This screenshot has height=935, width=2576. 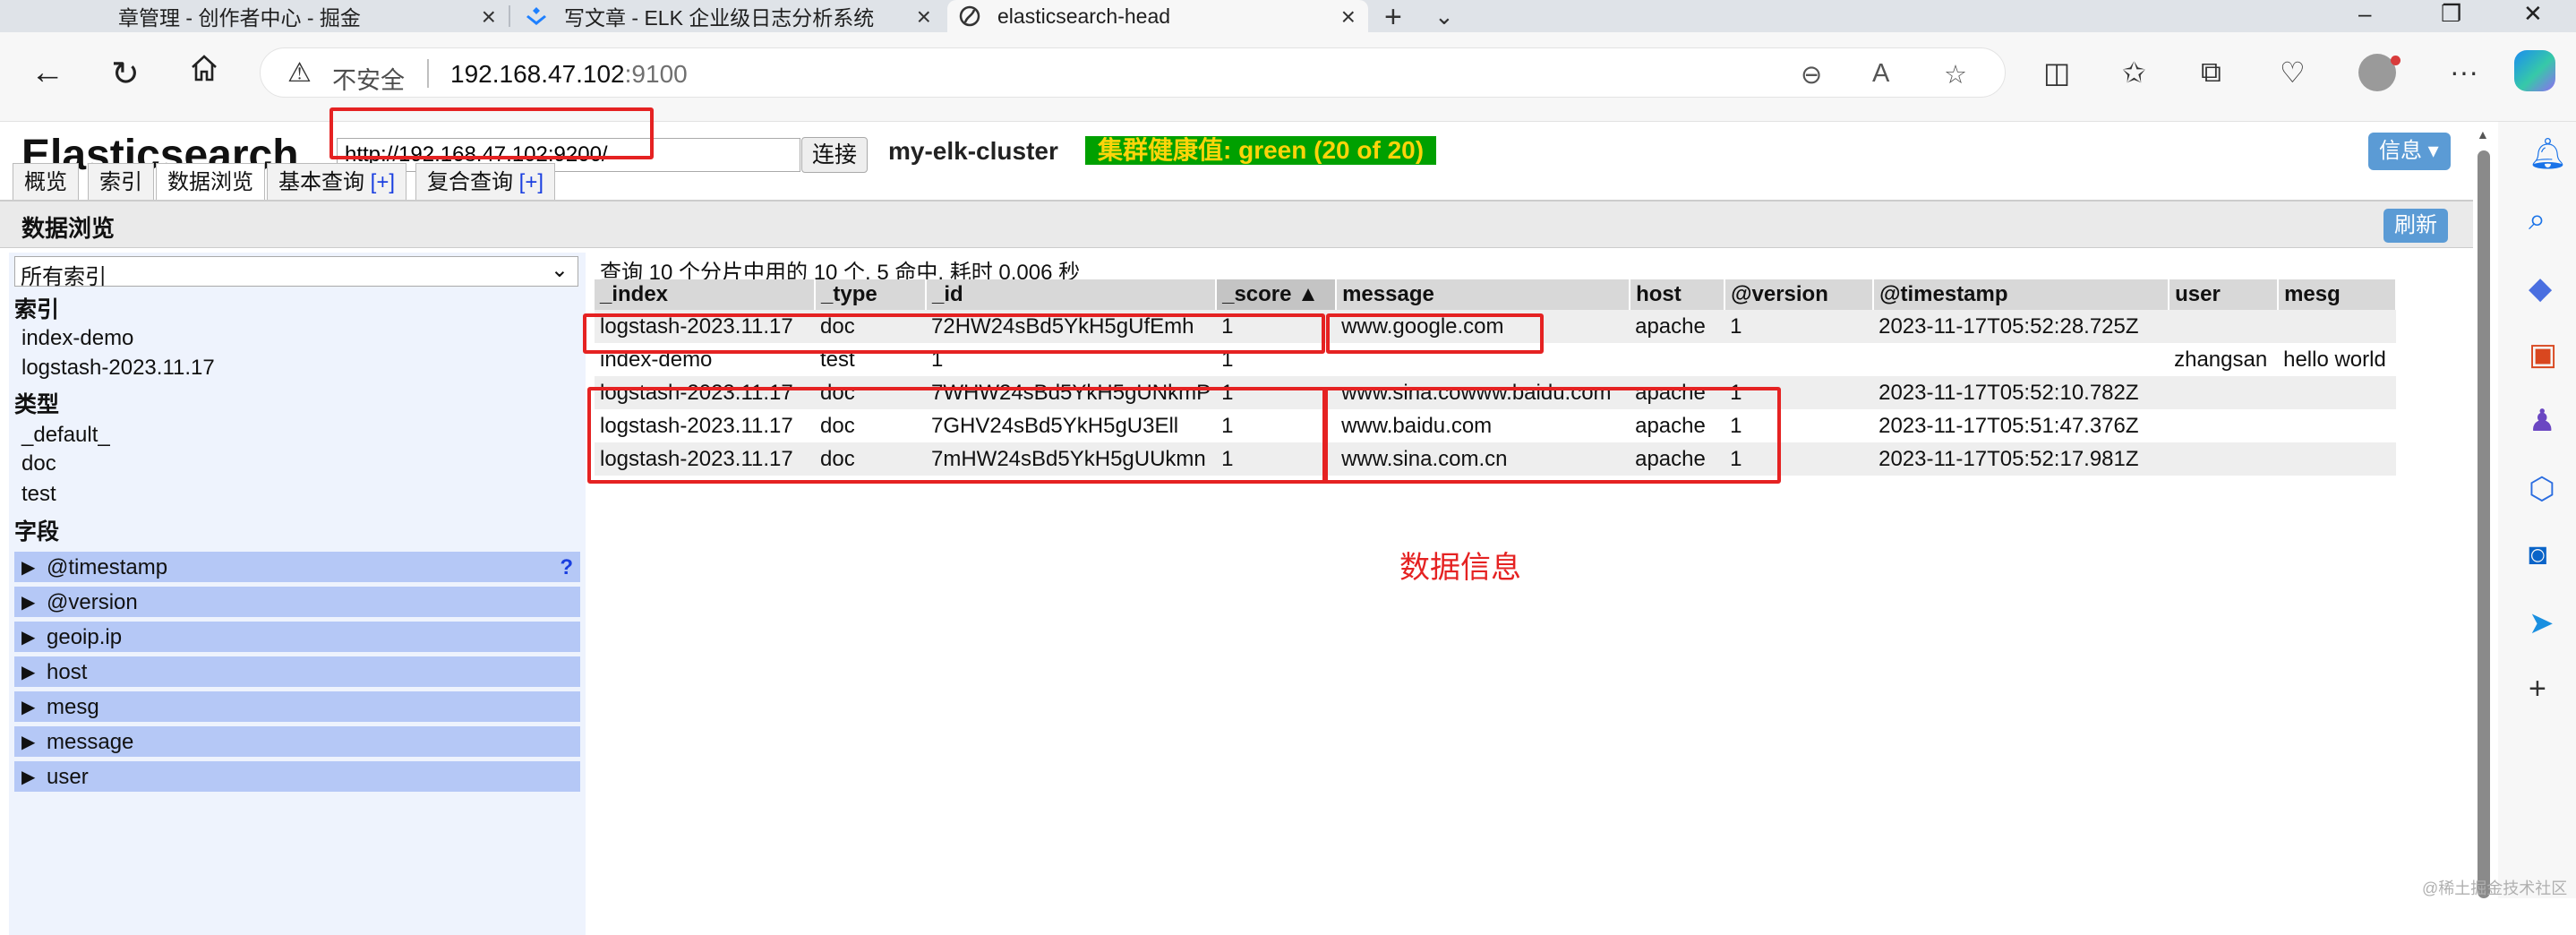 I want to click on collections-icon: ⧉, so click(x=2211, y=73).